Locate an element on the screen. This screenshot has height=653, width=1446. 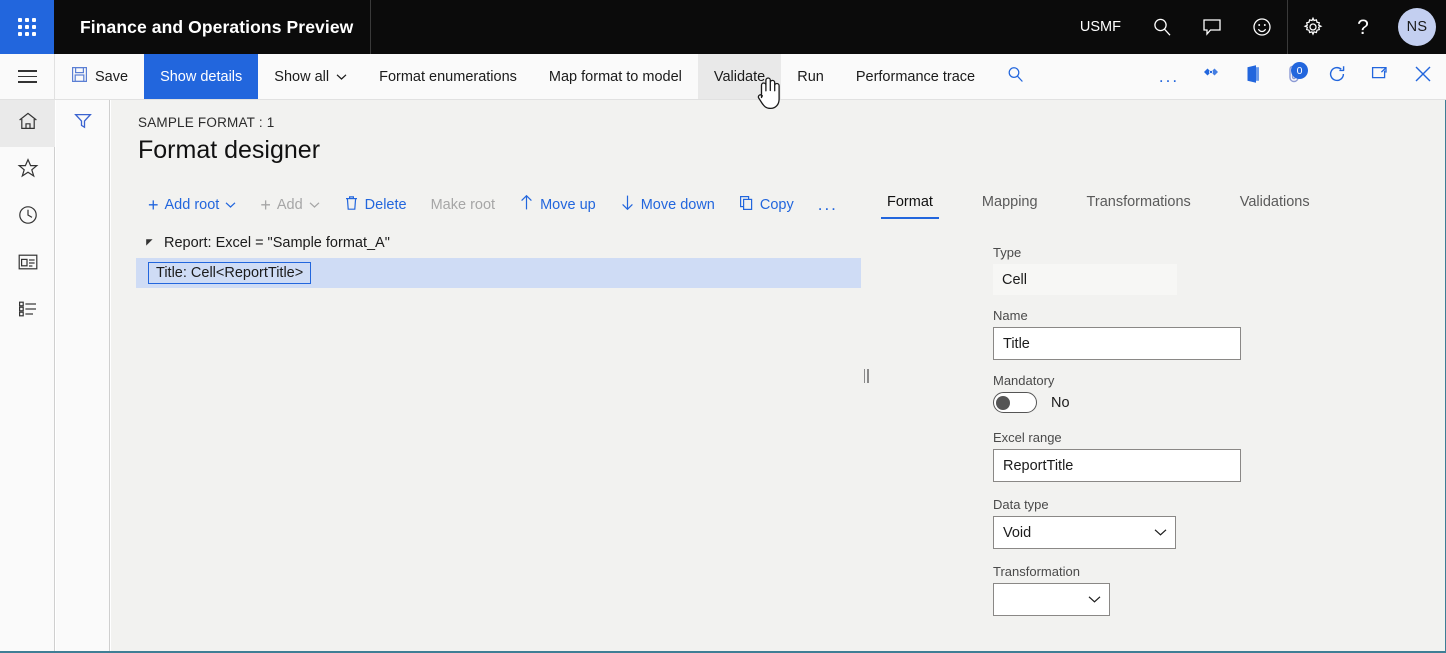
refresh-icon is located at coordinates (1337, 76).